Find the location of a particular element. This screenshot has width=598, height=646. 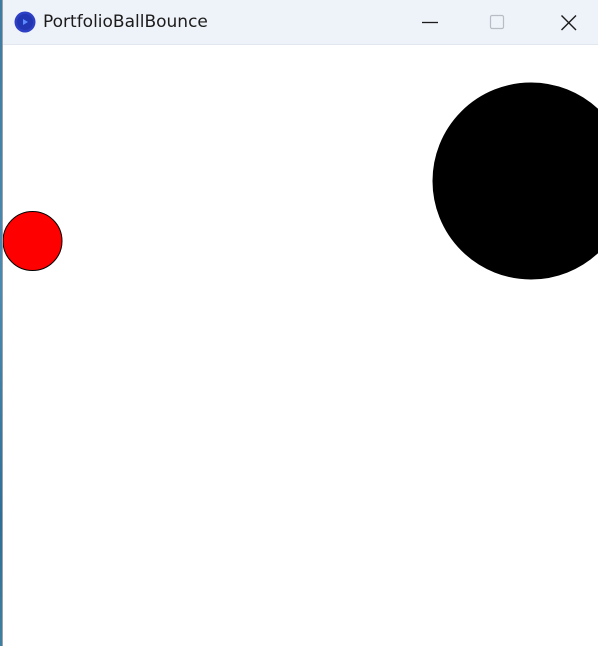

close-button is located at coordinates (568, 22).